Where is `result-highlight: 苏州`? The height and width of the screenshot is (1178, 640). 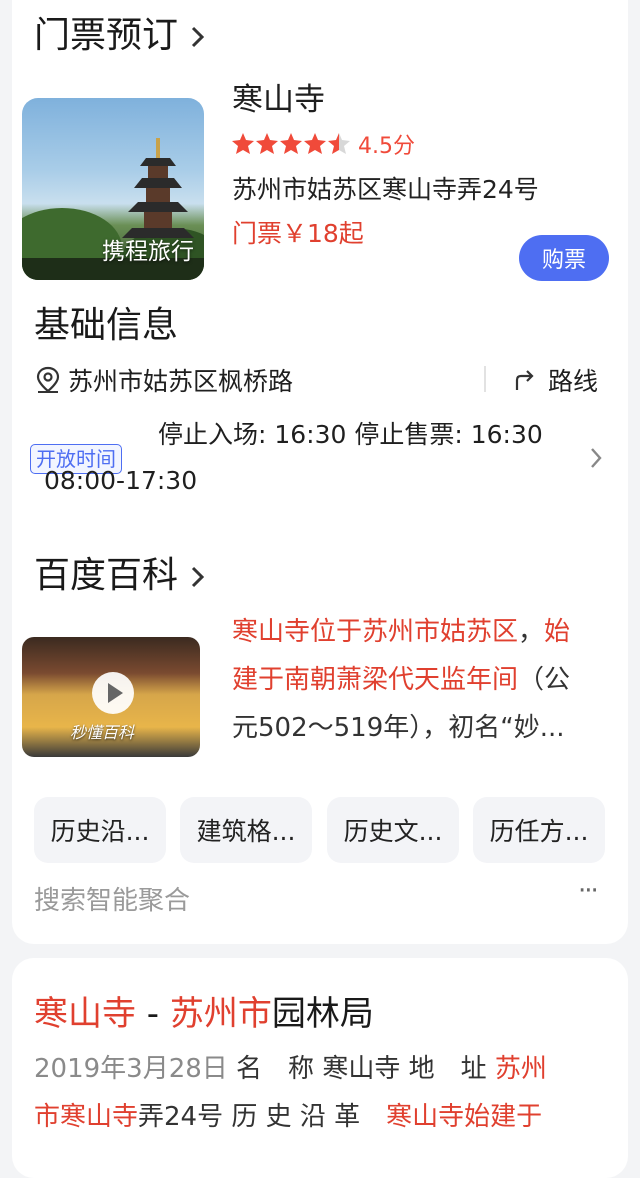 result-highlight: 苏州 is located at coordinates (520, 1069).